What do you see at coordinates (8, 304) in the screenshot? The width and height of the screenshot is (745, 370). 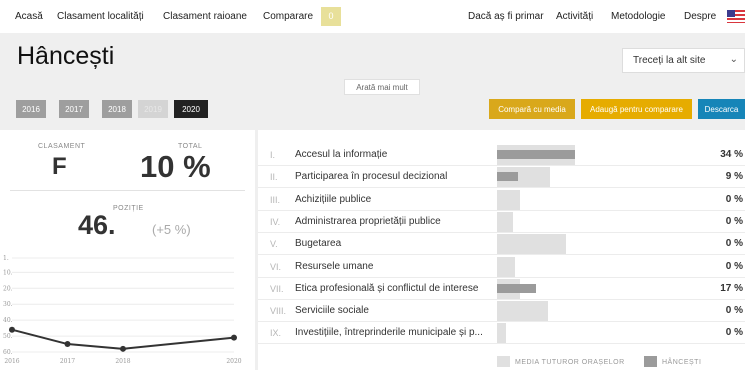 I see `y-tick-label: 30.` at bounding box center [8, 304].